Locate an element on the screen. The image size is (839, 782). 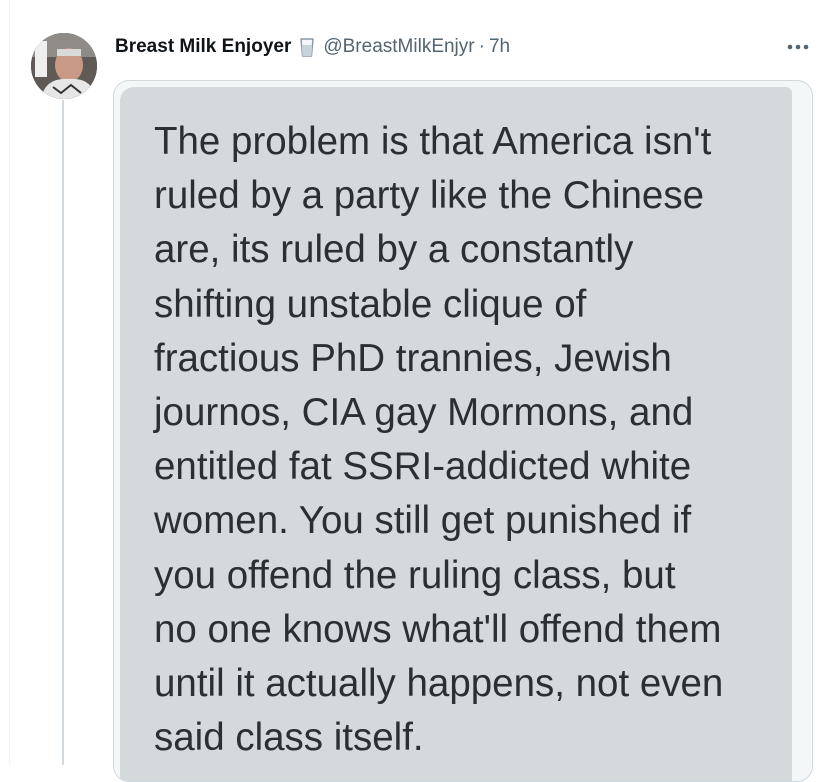
thread-line is located at coordinates (63, 432).